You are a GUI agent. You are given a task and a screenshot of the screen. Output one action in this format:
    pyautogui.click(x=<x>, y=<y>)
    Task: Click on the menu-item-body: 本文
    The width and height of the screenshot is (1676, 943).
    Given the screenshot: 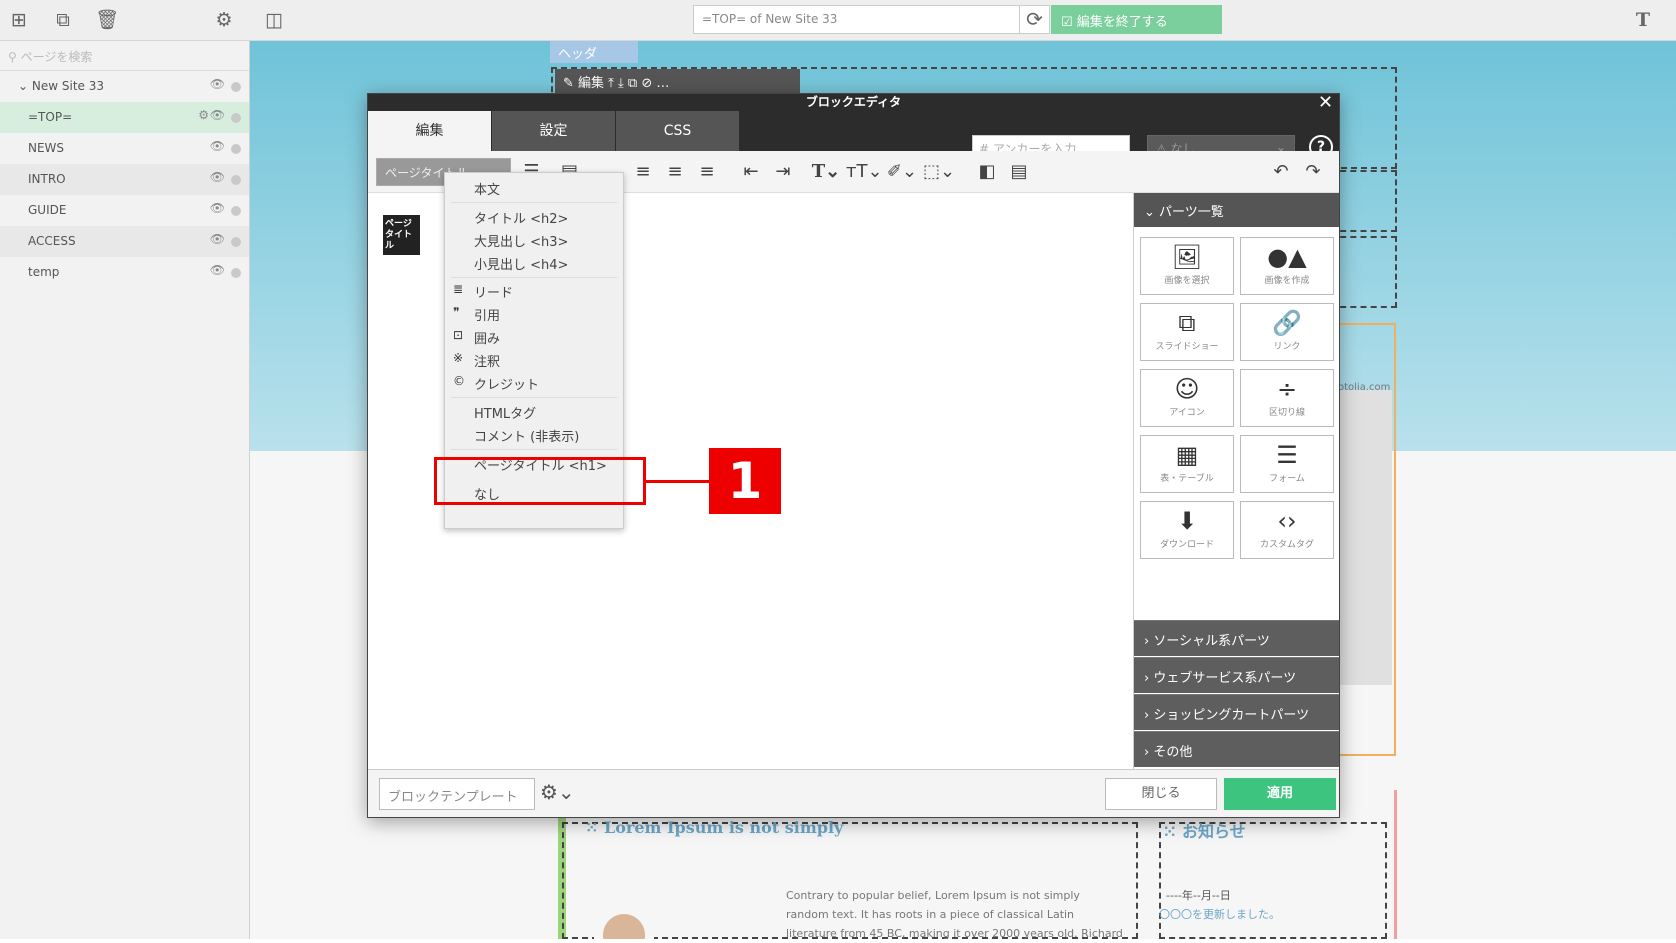 What is the action you would take?
    pyautogui.click(x=534, y=188)
    